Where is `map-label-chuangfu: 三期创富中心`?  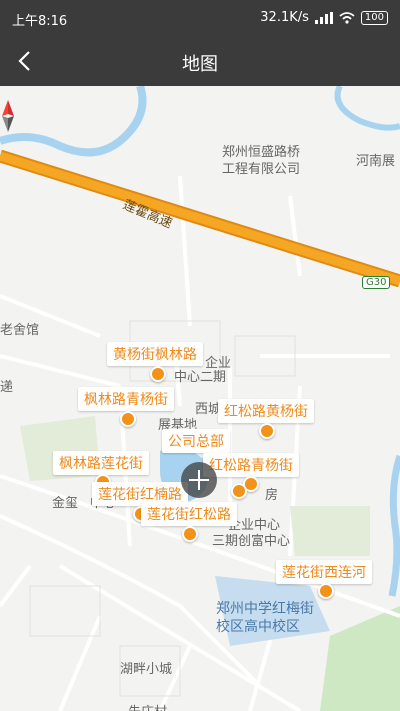 map-label-chuangfu: 三期创富中心 is located at coordinates (251, 541).